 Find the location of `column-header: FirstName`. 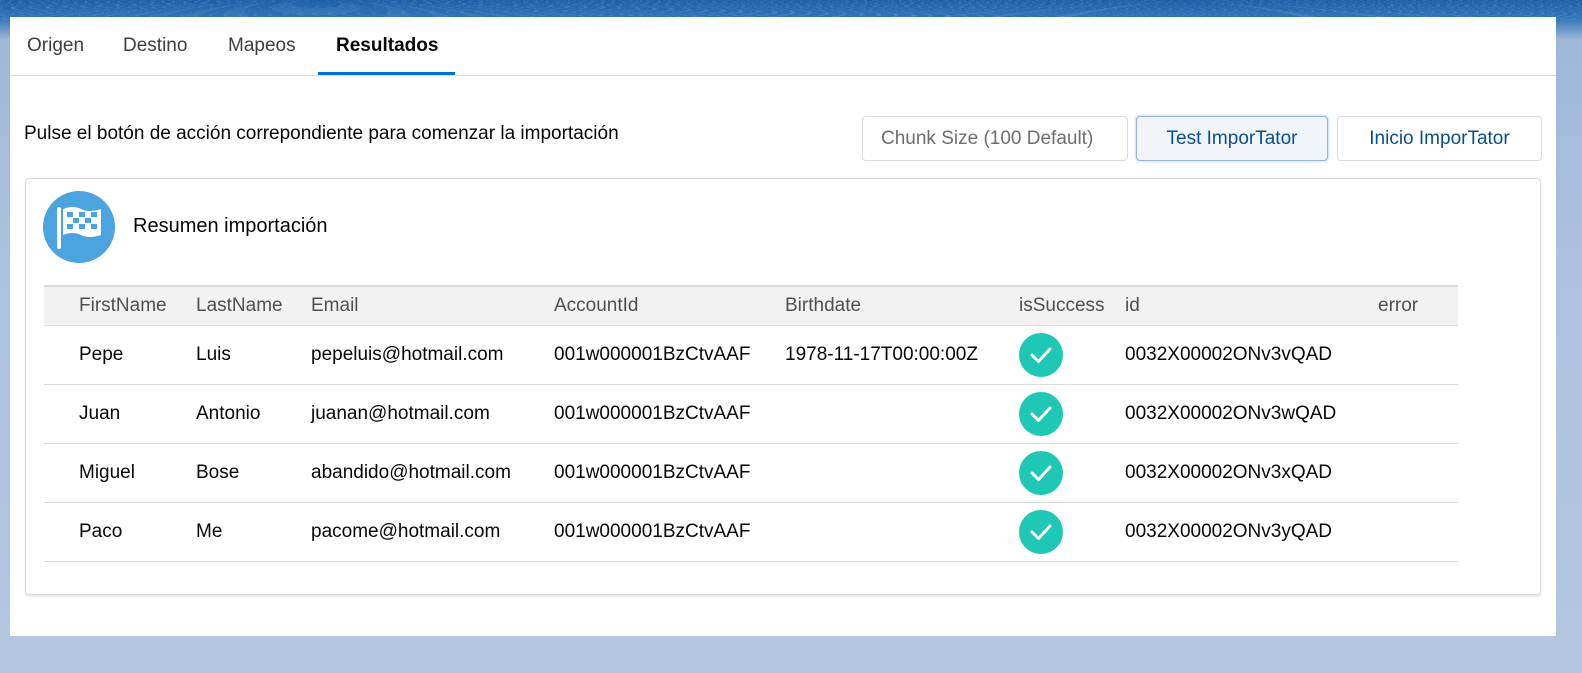

column-header: FirstName is located at coordinates (123, 306).